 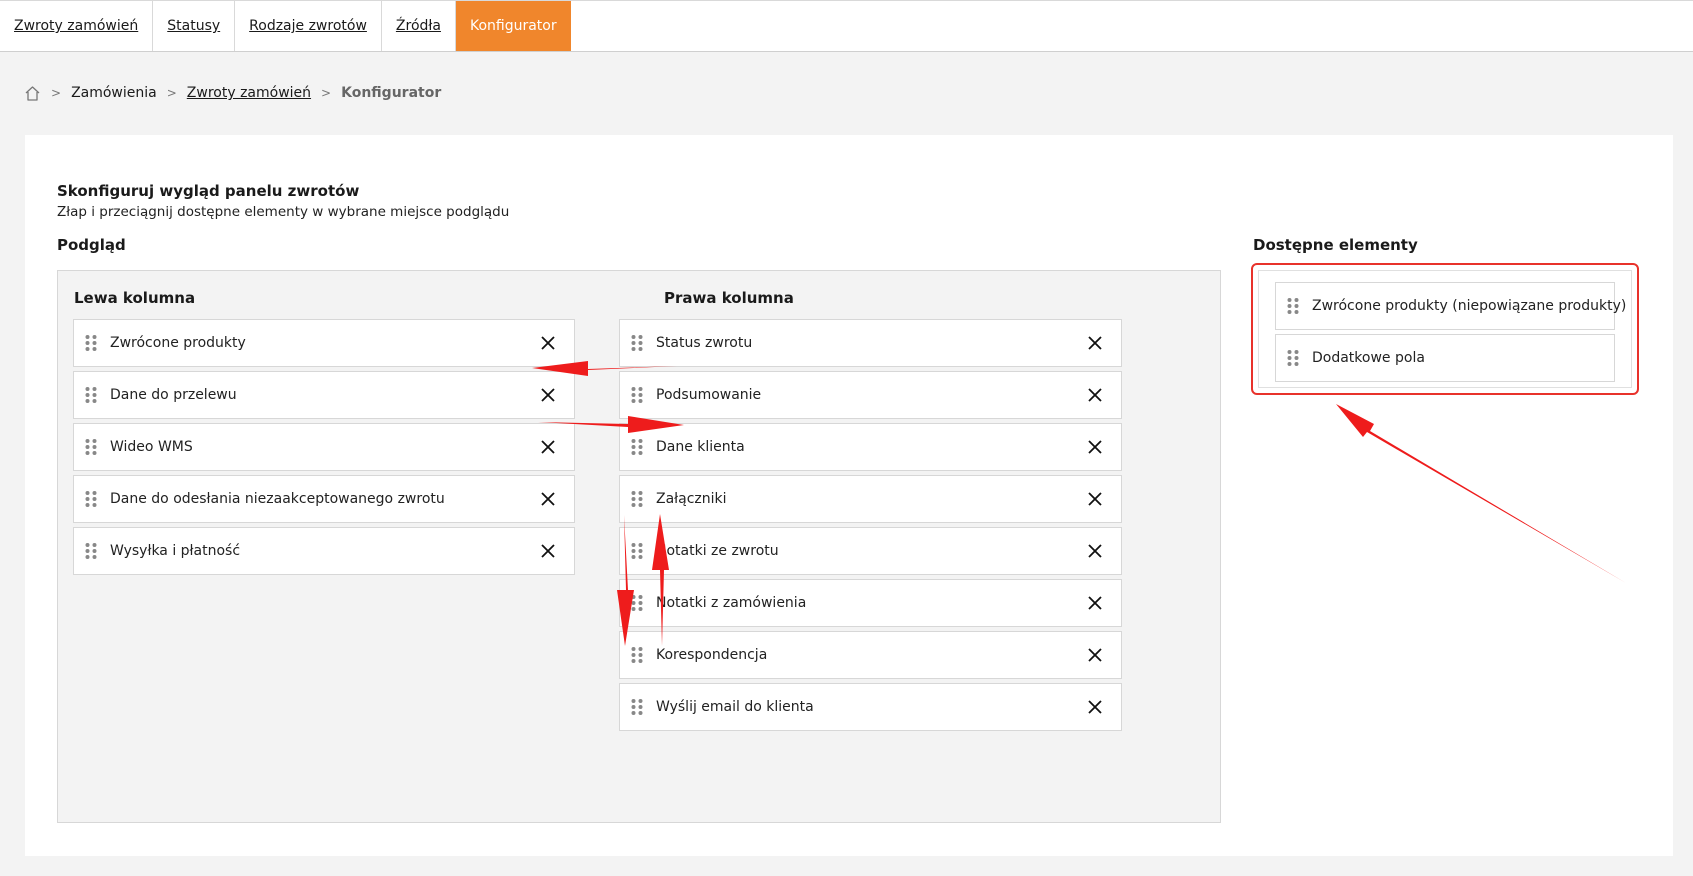 What do you see at coordinates (151, 447) in the screenshot?
I see `item-label: Wideo WMS` at bounding box center [151, 447].